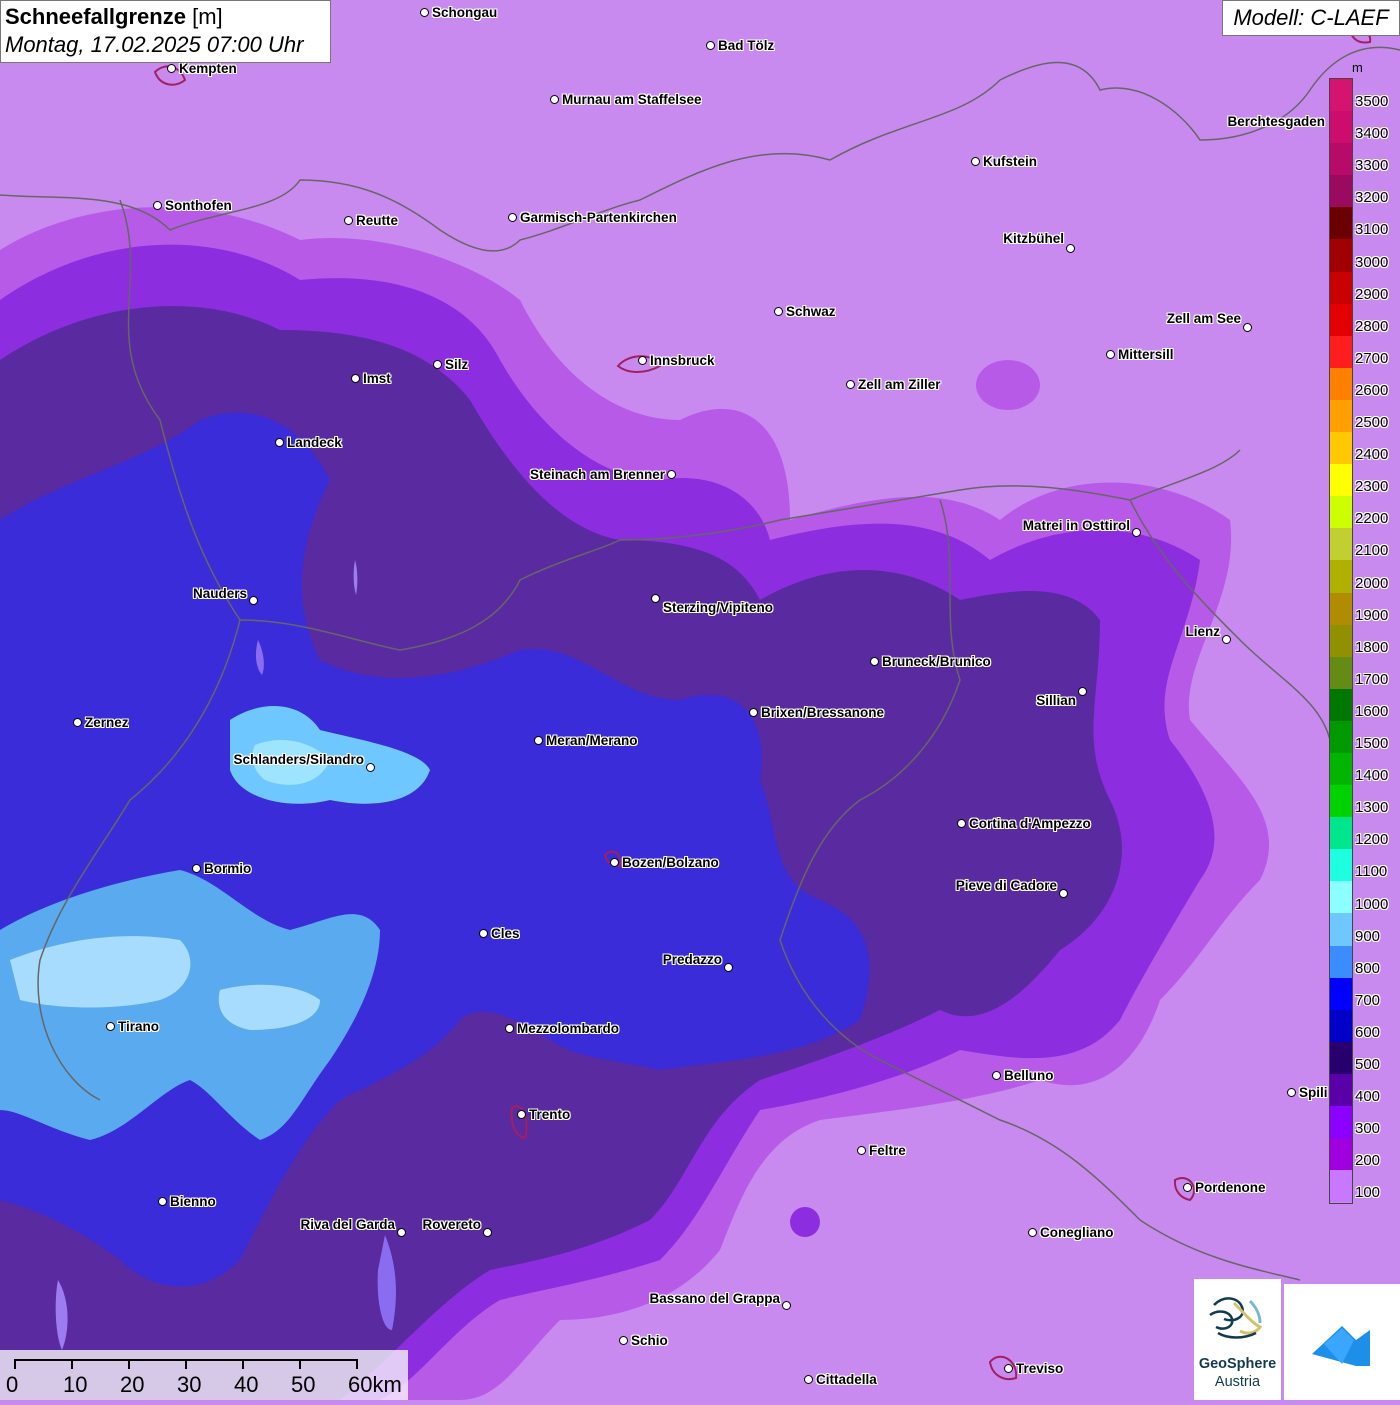 The height and width of the screenshot is (1405, 1400). Describe the element at coordinates (1146, 354) in the screenshot. I see `city-label: Mittersill` at that location.